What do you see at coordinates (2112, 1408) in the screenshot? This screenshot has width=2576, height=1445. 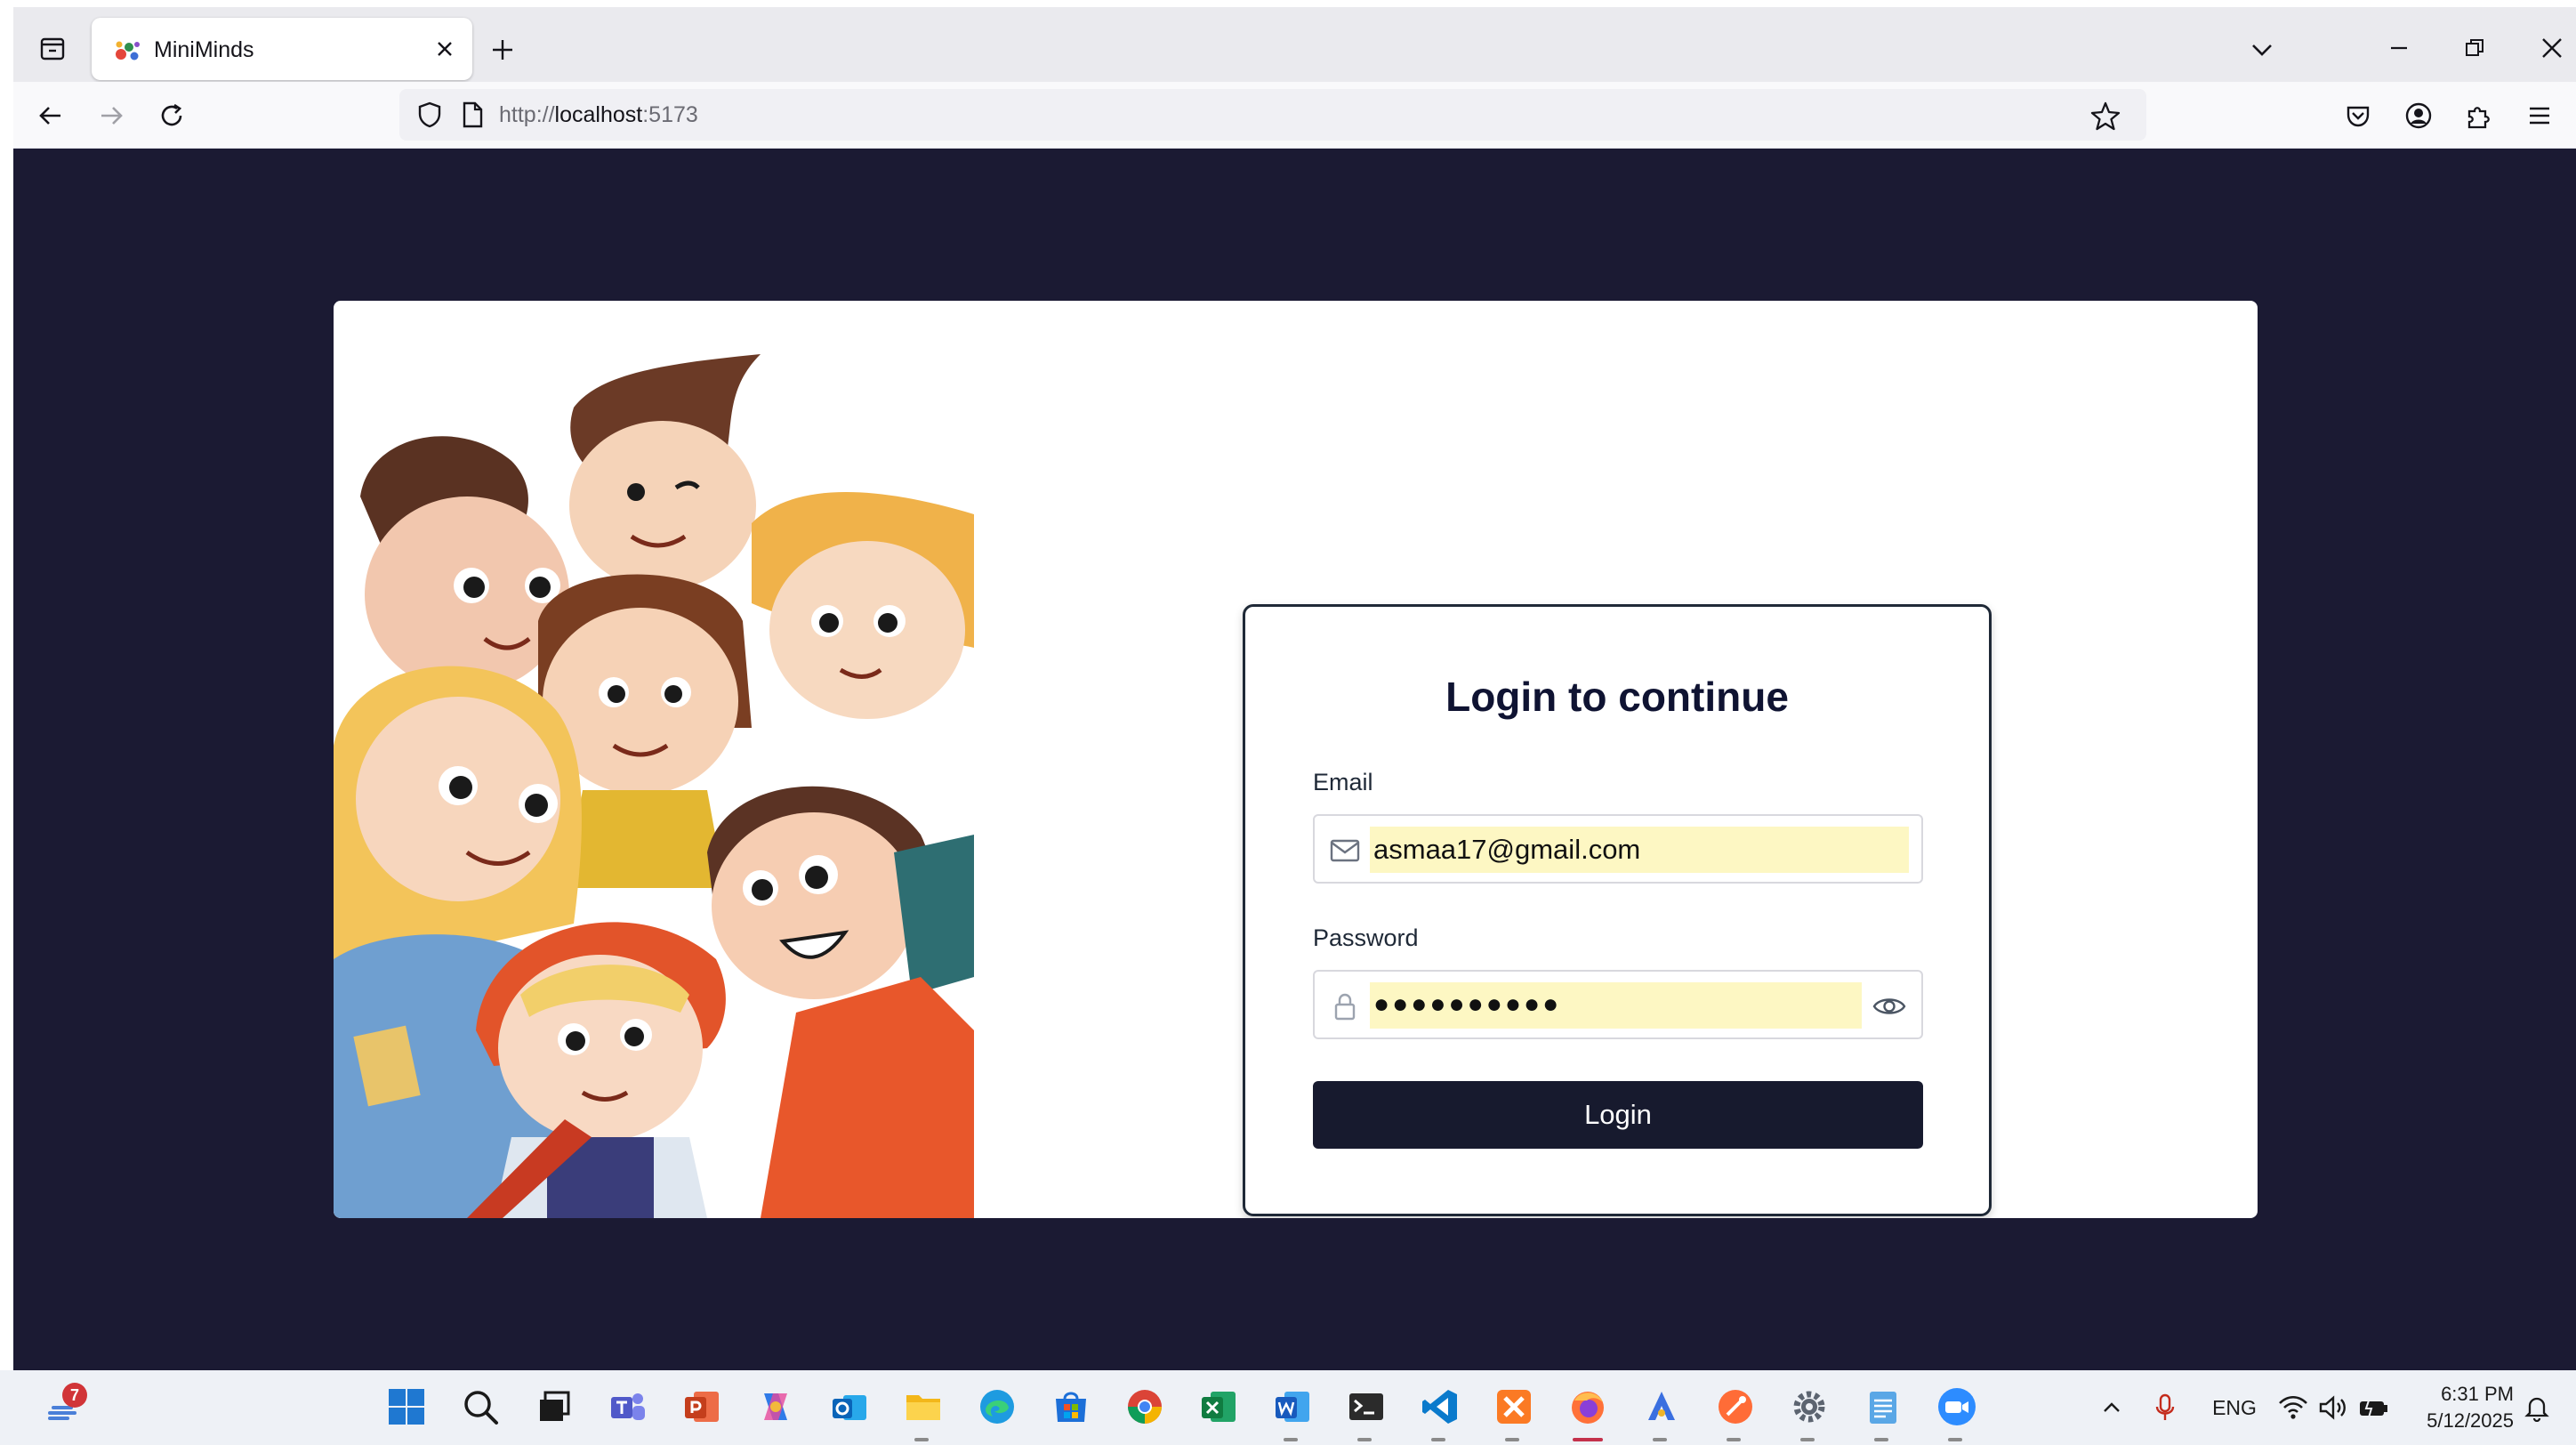 I see `show-hidden-icons-chevron-icon` at bounding box center [2112, 1408].